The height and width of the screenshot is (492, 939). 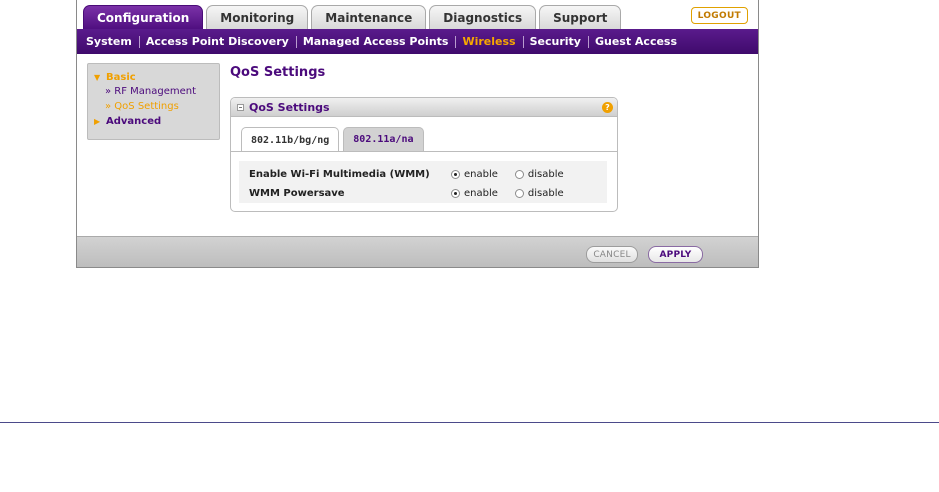 I want to click on footer-bar: CANCEL APPLY, so click(x=417, y=251).